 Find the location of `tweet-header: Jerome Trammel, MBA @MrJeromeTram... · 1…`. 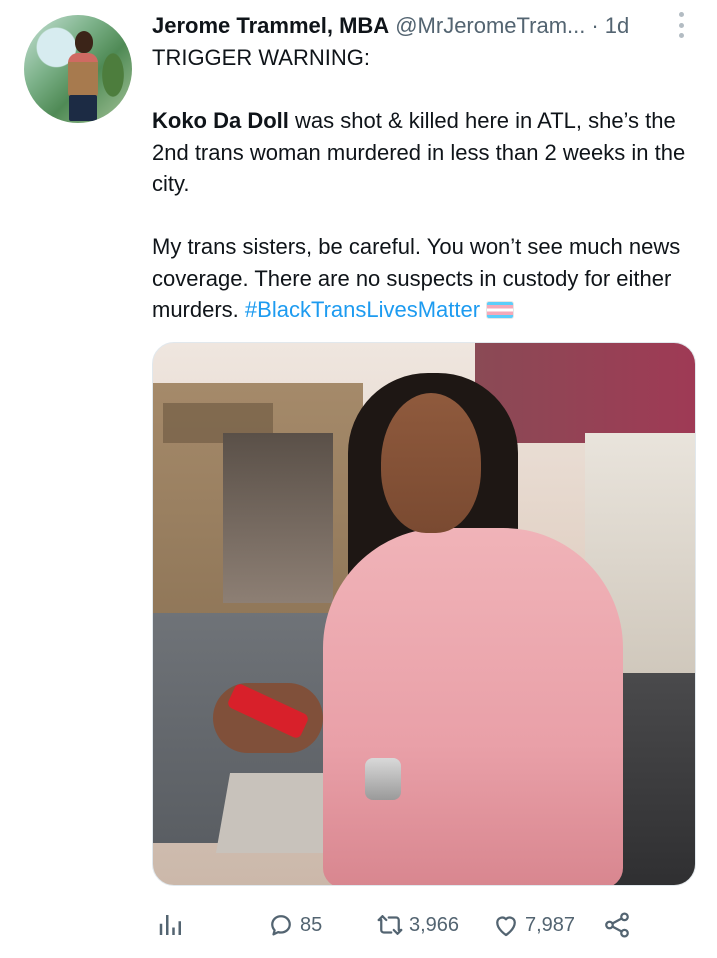

tweet-header: Jerome Trammel, MBA @MrJeromeTram... · 1… is located at coordinates (390, 26).